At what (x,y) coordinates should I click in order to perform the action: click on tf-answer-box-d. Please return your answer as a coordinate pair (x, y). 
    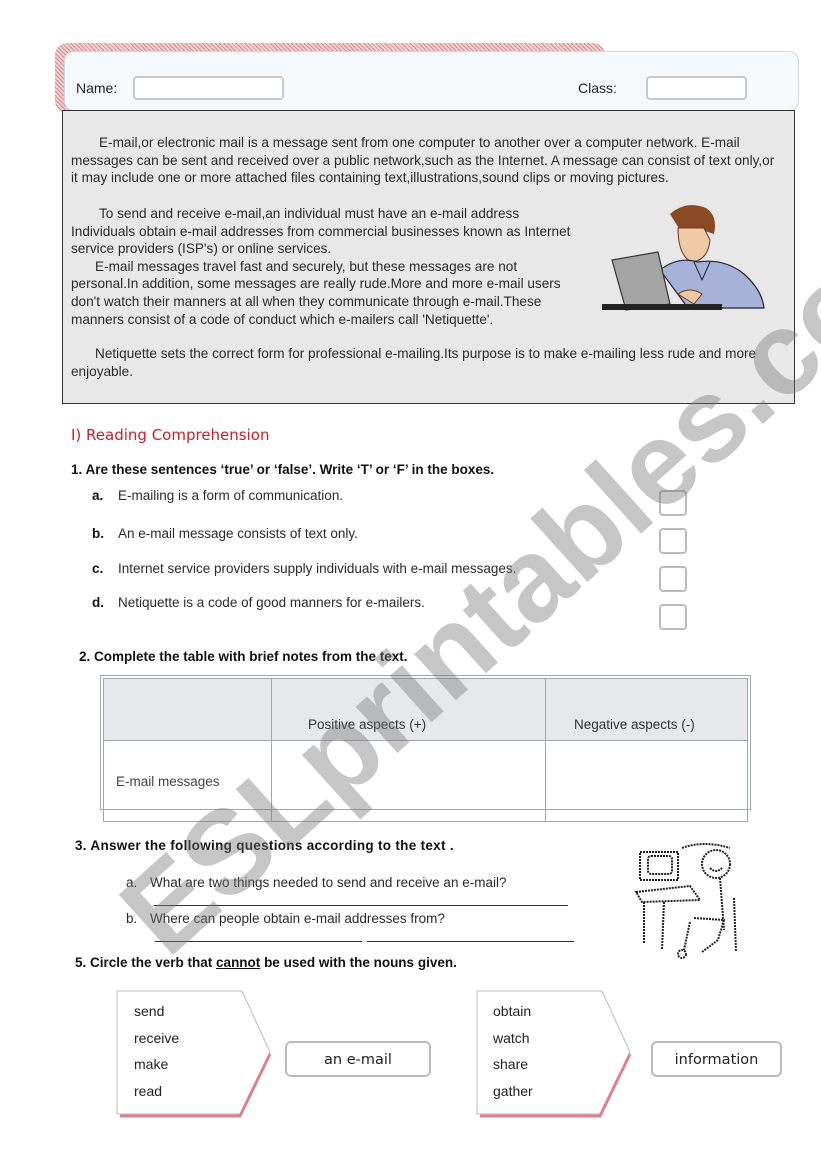
    Looking at the image, I should click on (673, 617).